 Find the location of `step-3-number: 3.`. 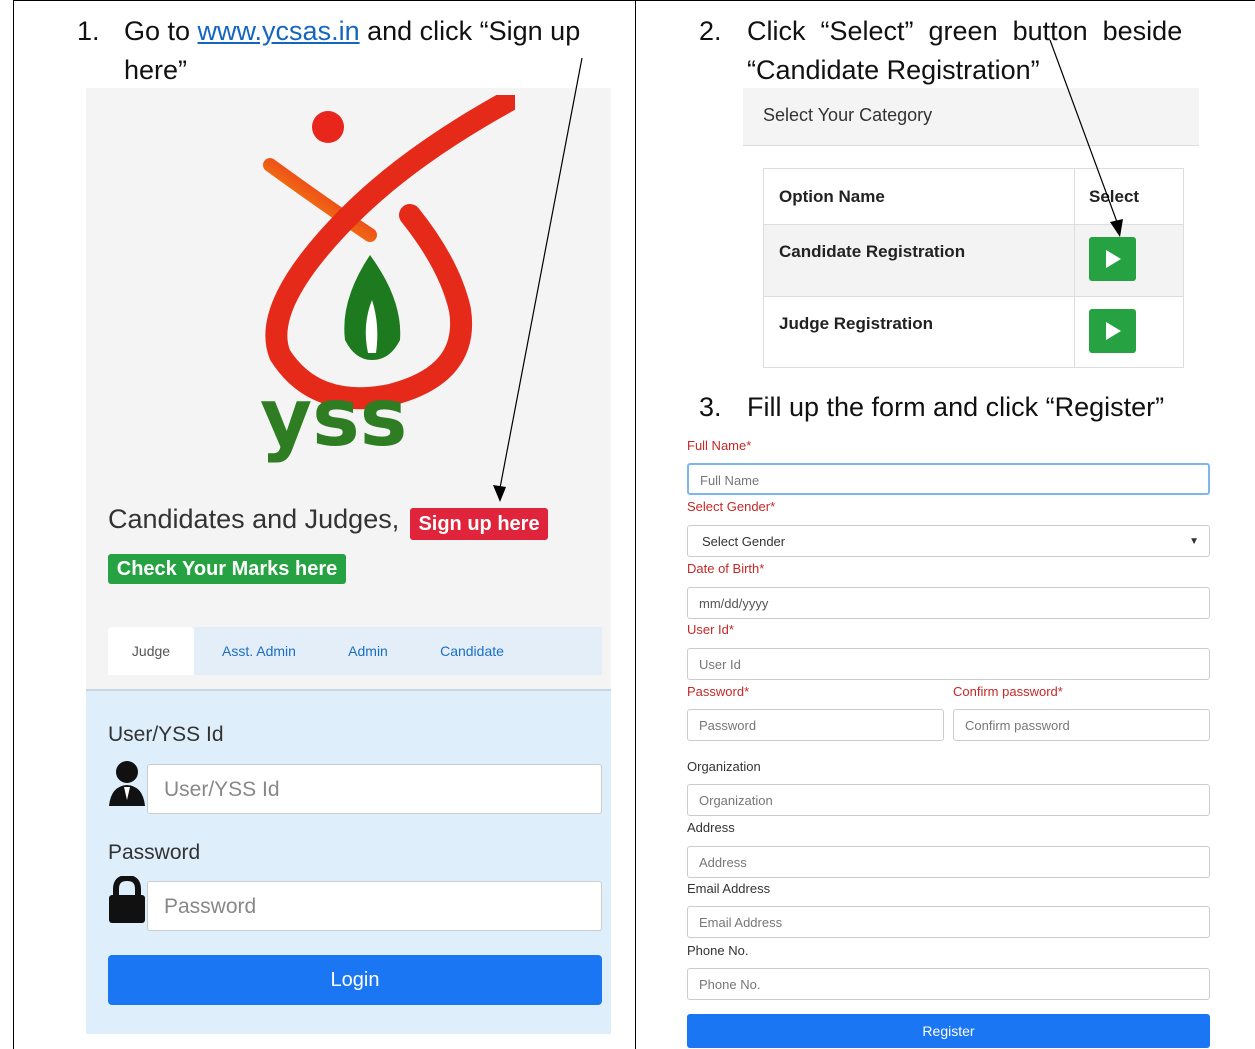

step-3-number: 3. is located at coordinates (710, 407).